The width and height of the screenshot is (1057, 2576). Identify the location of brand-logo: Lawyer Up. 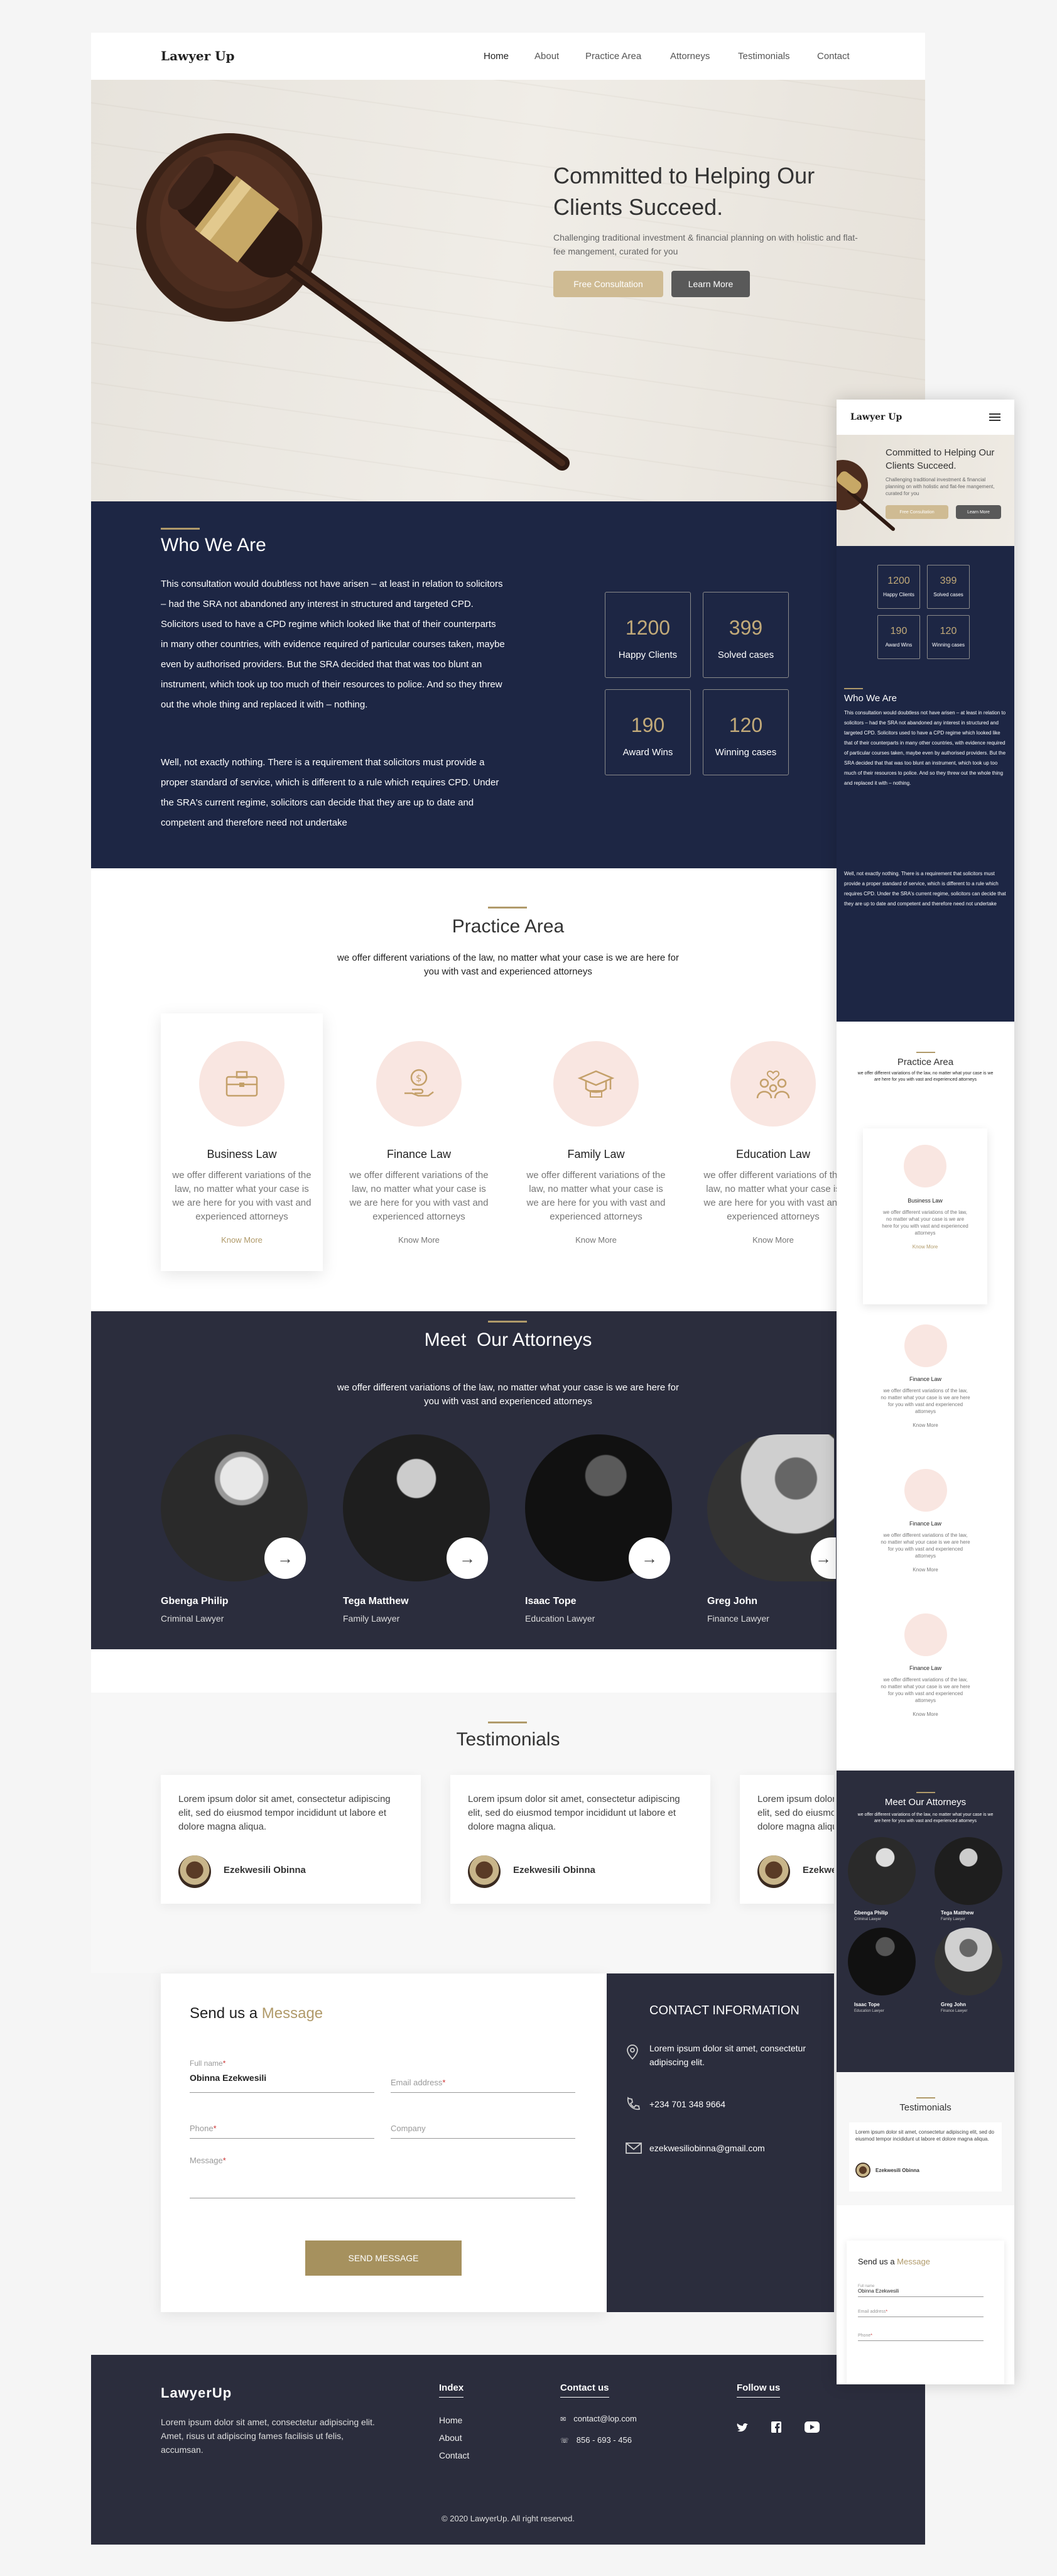
(198, 56).